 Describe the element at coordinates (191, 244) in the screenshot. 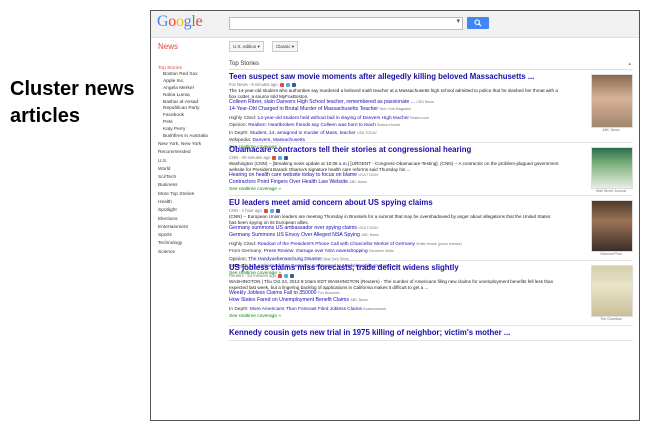

I see `sidebar-item: Technology` at that location.